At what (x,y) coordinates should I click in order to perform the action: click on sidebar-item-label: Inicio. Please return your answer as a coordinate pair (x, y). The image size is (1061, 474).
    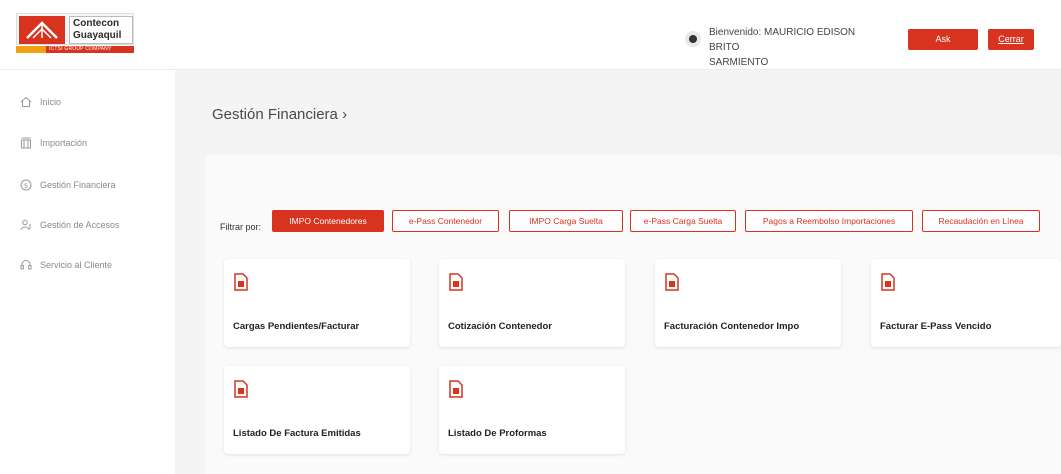
    Looking at the image, I should click on (51, 102).